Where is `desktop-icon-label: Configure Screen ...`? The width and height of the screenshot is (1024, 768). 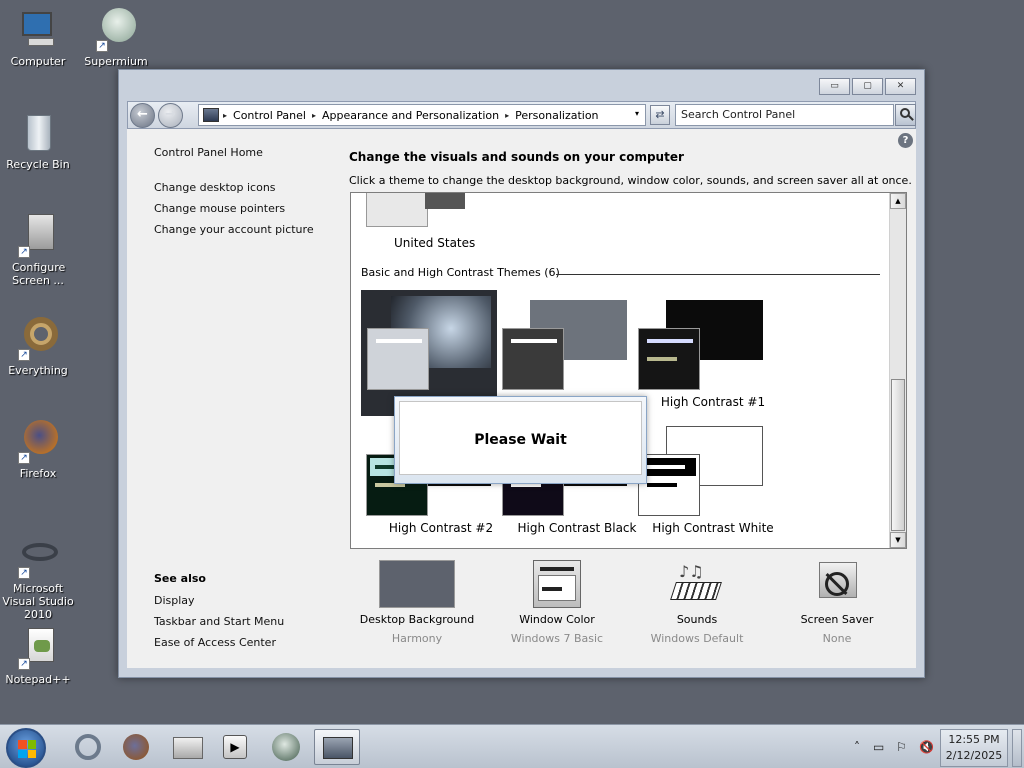
desktop-icon-label: Configure Screen ... is located at coordinates (39, 274).